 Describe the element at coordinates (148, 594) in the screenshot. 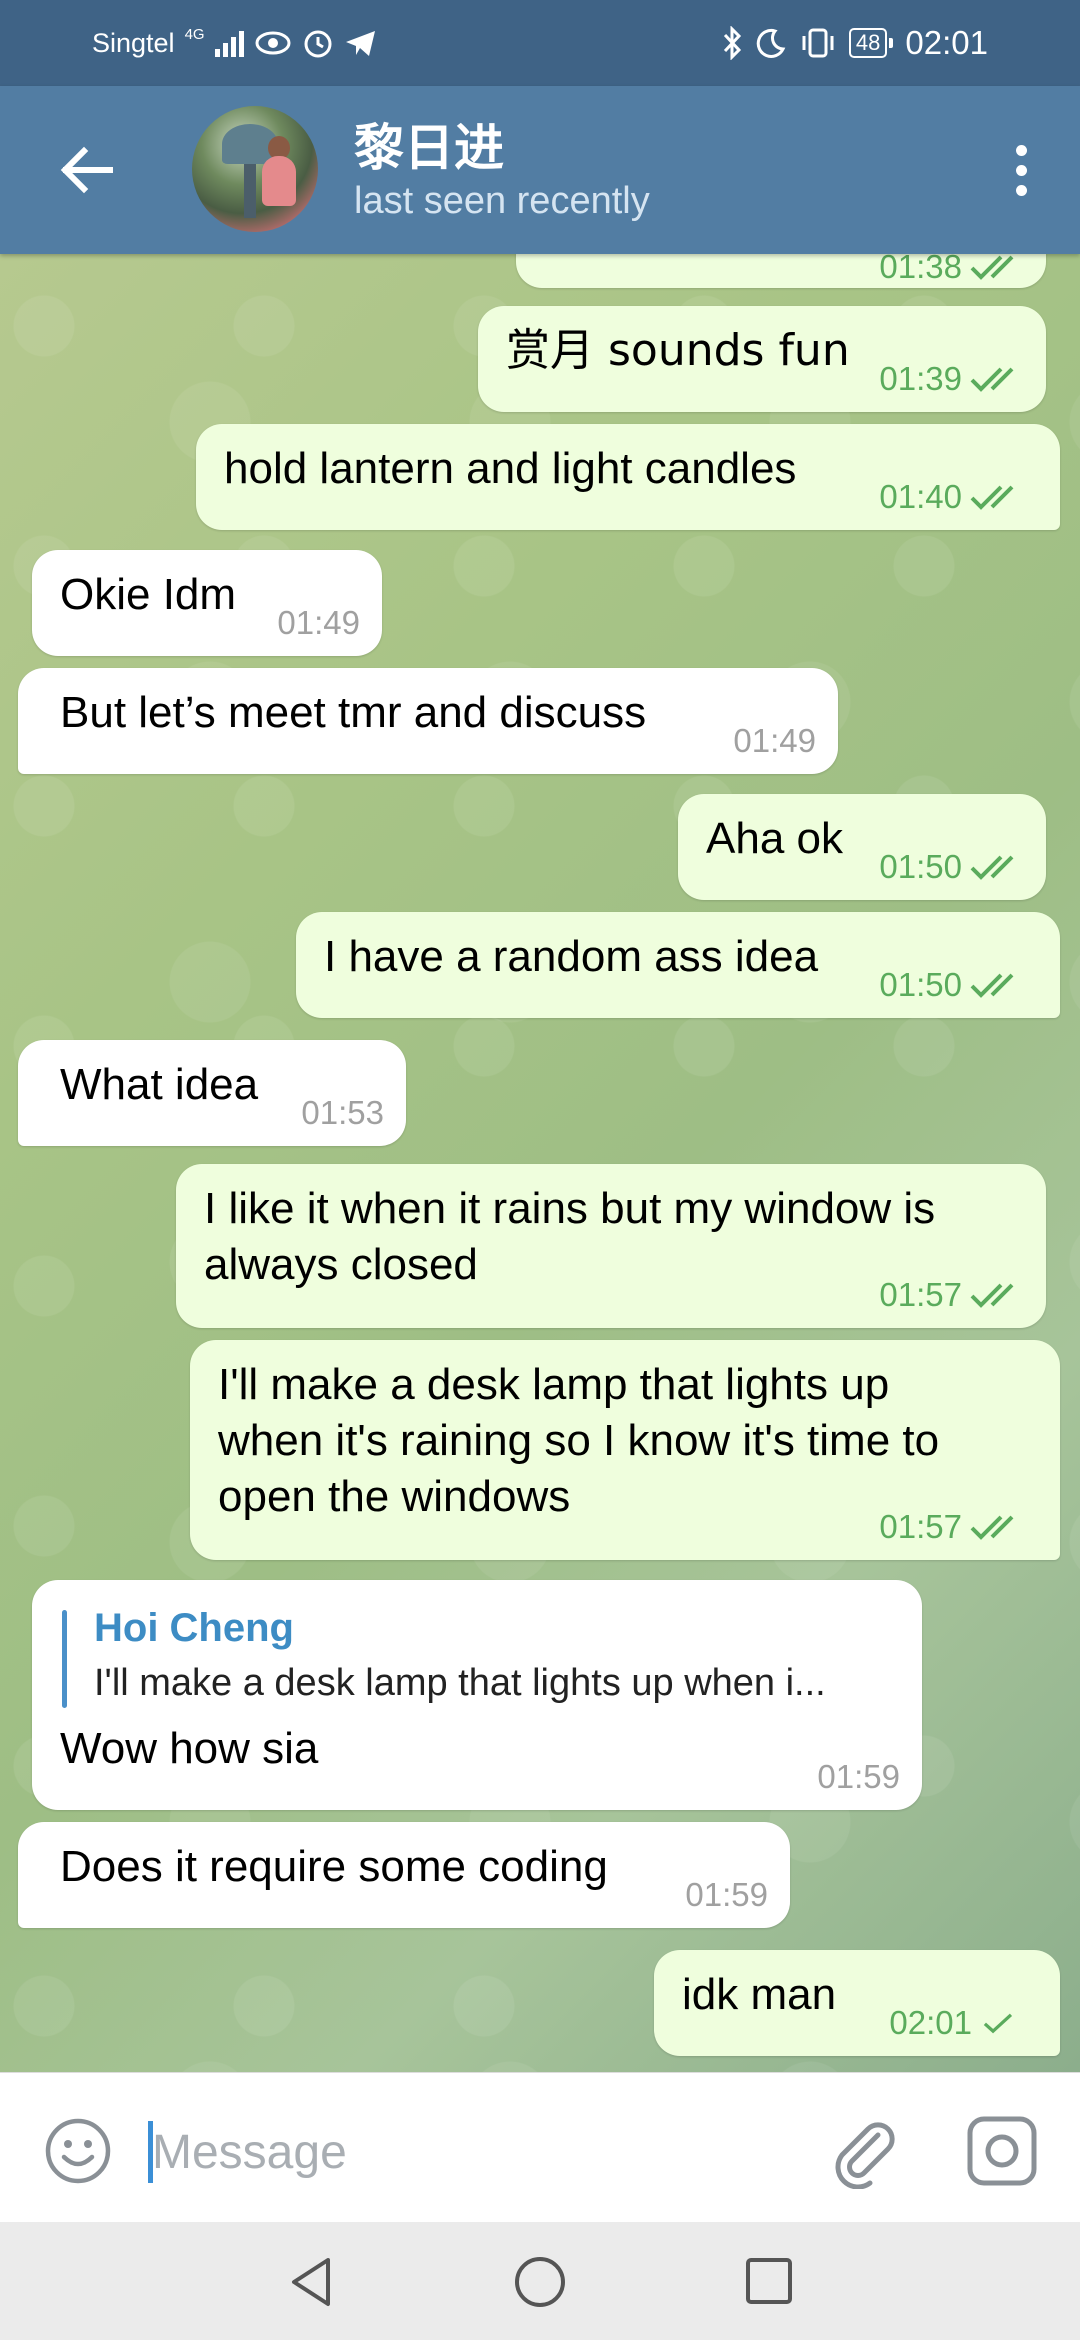

I see `message-text: Okie Idm` at that location.